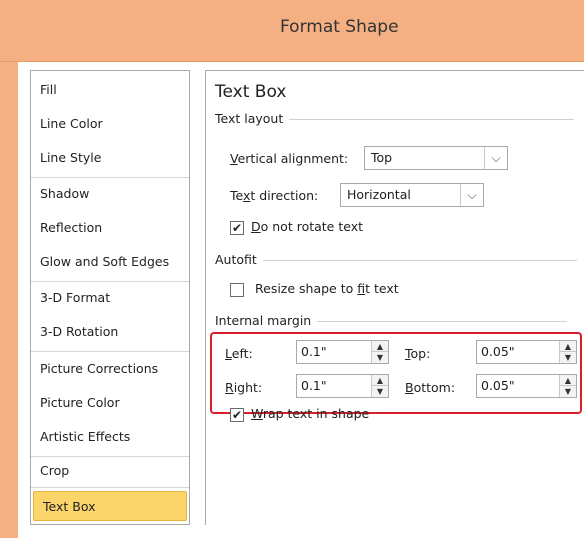 Image resolution: width=584 pixels, height=538 pixels. What do you see at coordinates (110, 437) in the screenshot?
I see `sidebar-item-artistic-effects: Artistic Effects` at bounding box center [110, 437].